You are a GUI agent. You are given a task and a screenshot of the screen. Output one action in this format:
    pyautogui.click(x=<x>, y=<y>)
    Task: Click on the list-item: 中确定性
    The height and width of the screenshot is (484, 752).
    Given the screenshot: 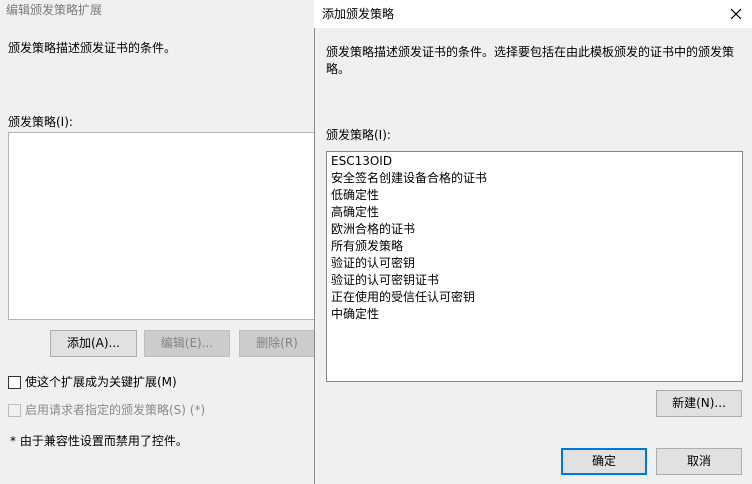 What is the action you would take?
    pyautogui.click(x=355, y=314)
    